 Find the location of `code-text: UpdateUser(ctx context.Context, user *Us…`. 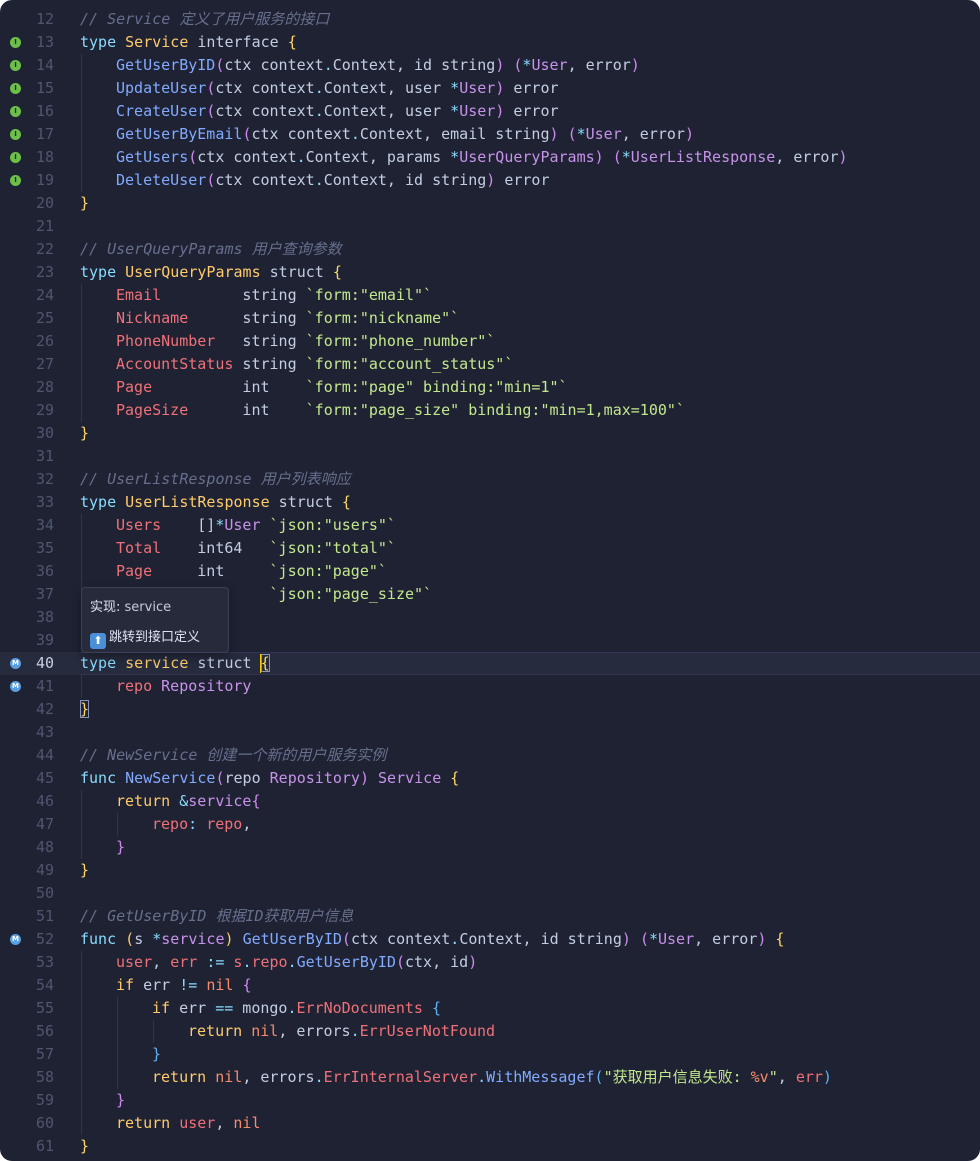

code-text: UpdateUser(ctx context.Context, user *Us… is located at coordinates (337, 88).